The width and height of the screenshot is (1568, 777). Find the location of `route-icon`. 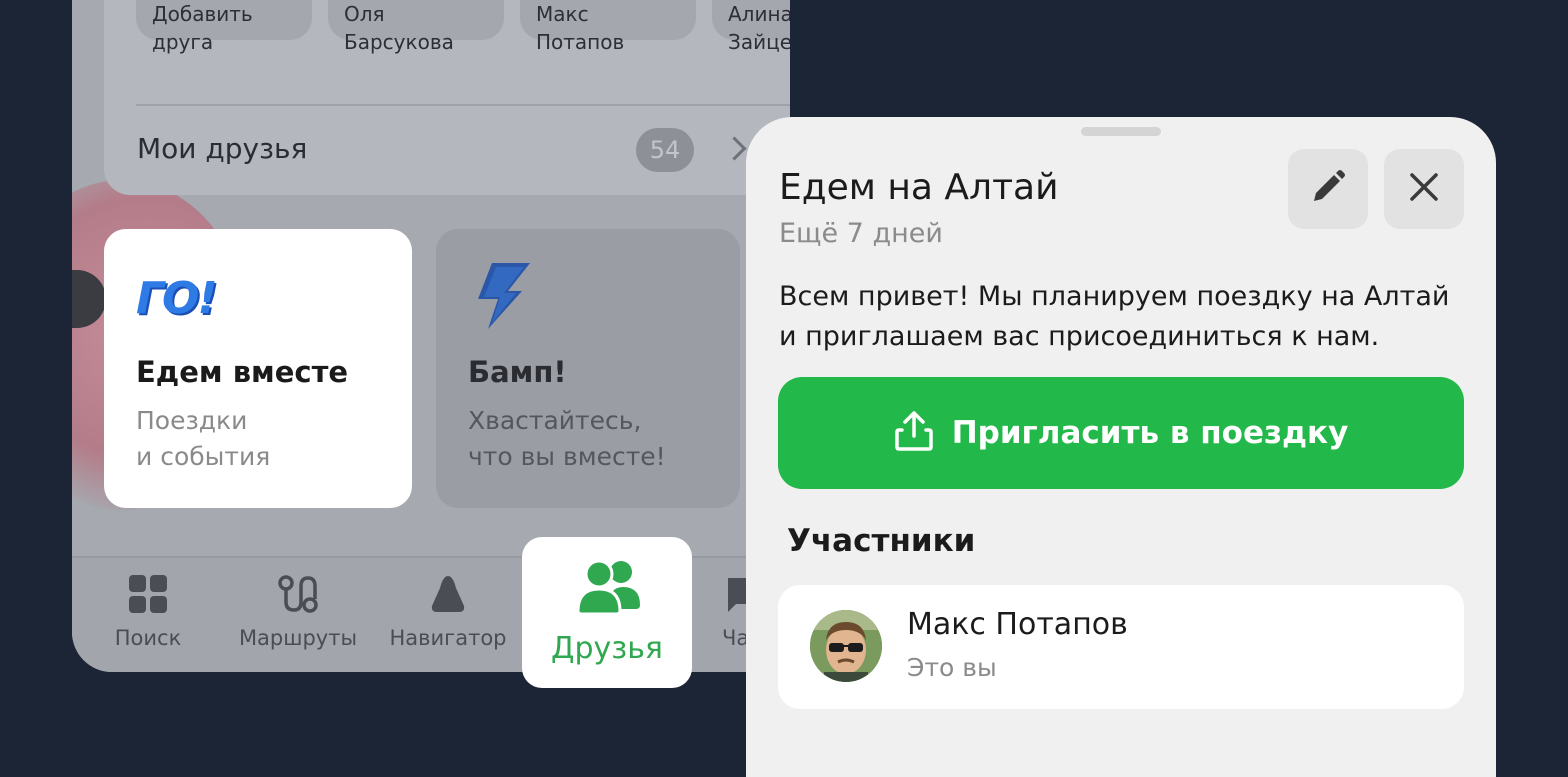

route-icon is located at coordinates (298, 594).